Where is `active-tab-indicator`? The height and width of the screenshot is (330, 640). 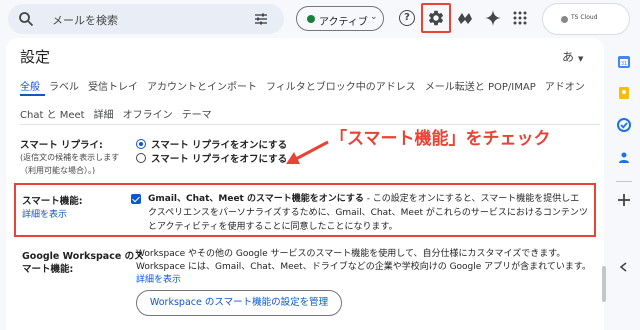
active-tab-indicator is located at coordinates (32, 95).